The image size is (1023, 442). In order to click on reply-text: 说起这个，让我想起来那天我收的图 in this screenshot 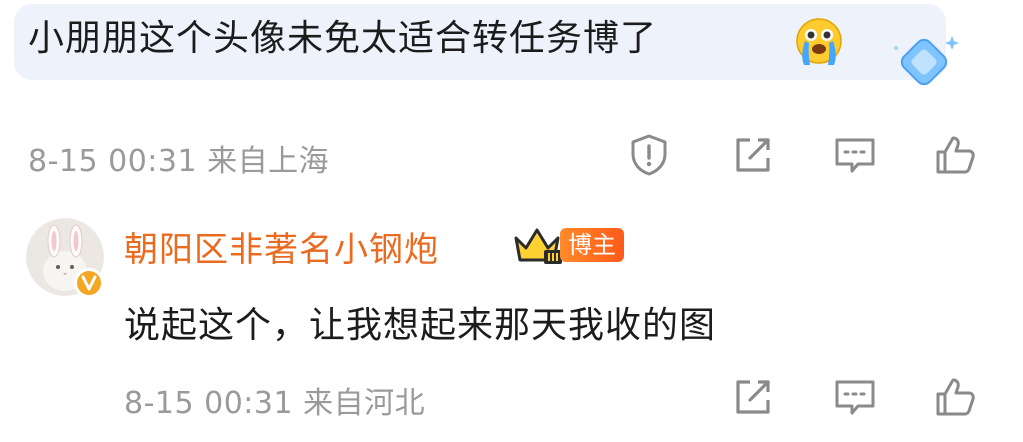, I will do `click(420, 325)`.